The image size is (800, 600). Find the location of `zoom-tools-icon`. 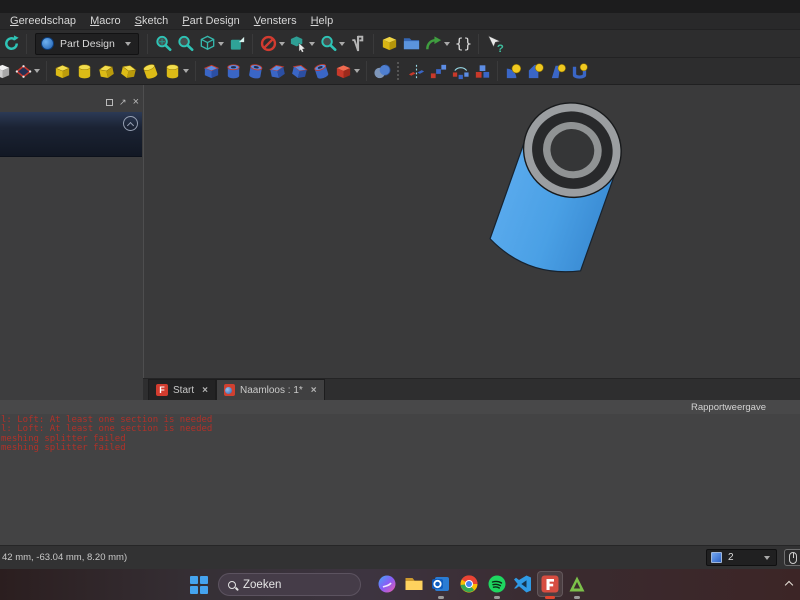

zoom-tools-icon is located at coordinates (328, 44).